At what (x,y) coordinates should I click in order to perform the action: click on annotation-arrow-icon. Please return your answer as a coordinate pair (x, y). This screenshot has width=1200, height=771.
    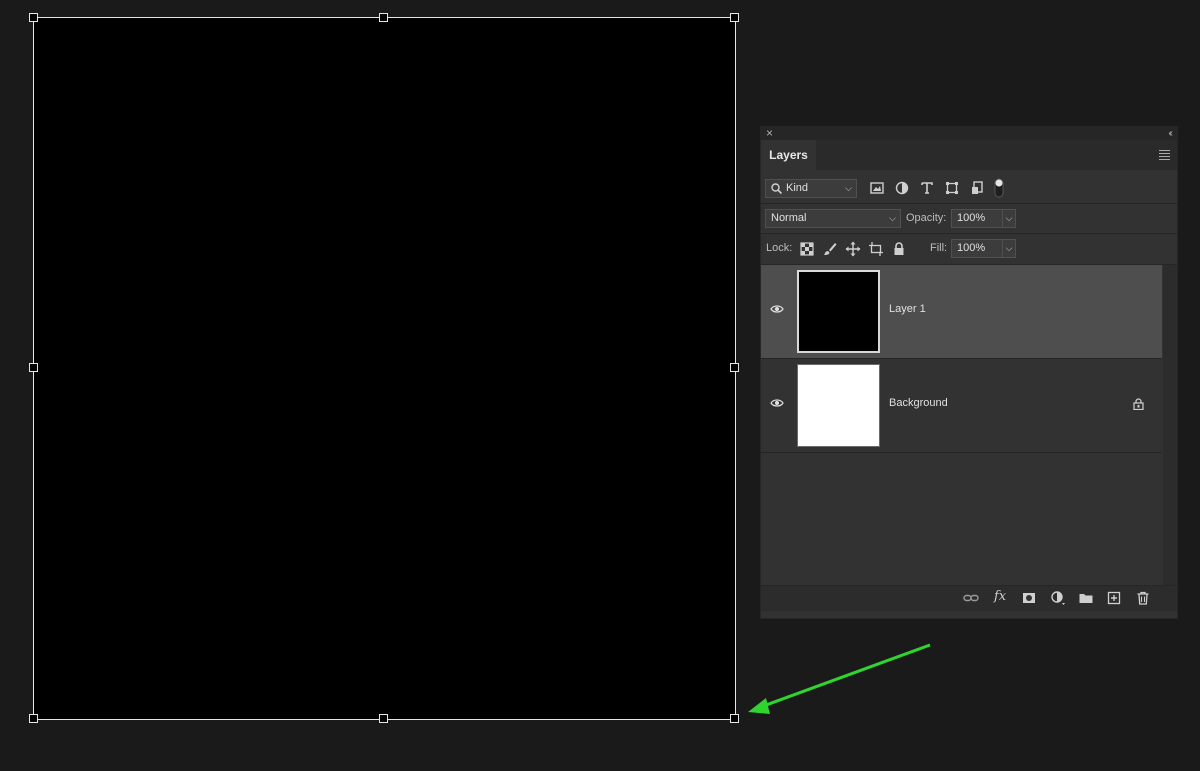
    Looking at the image, I should click on (839, 678).